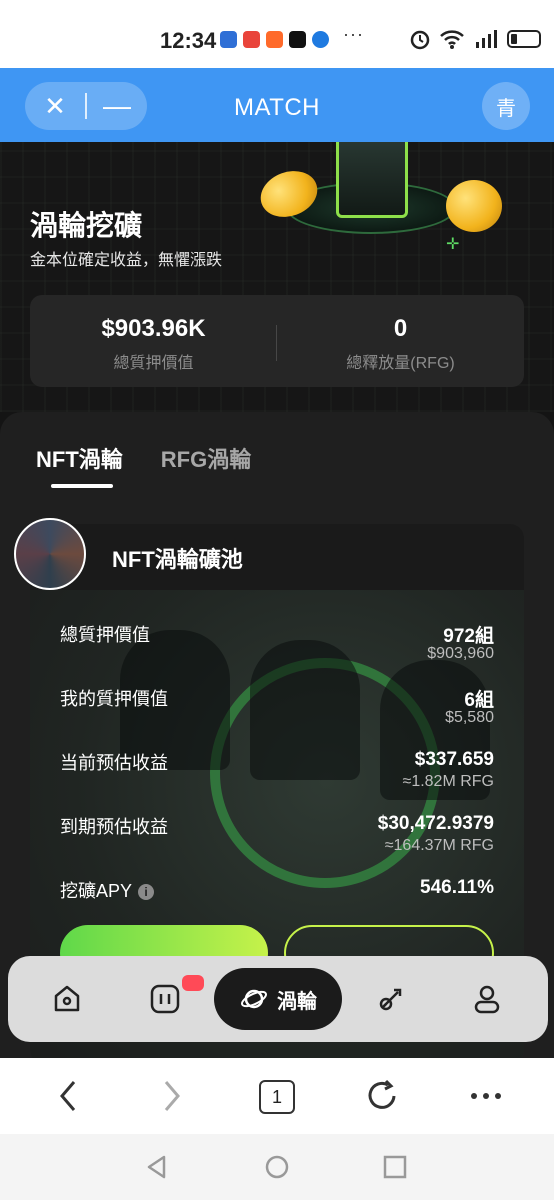  What do you see at coordinates (96, 891) in the screenshot?
I see `apy-label: 挖礦APY` at bounding box center [96, 891].